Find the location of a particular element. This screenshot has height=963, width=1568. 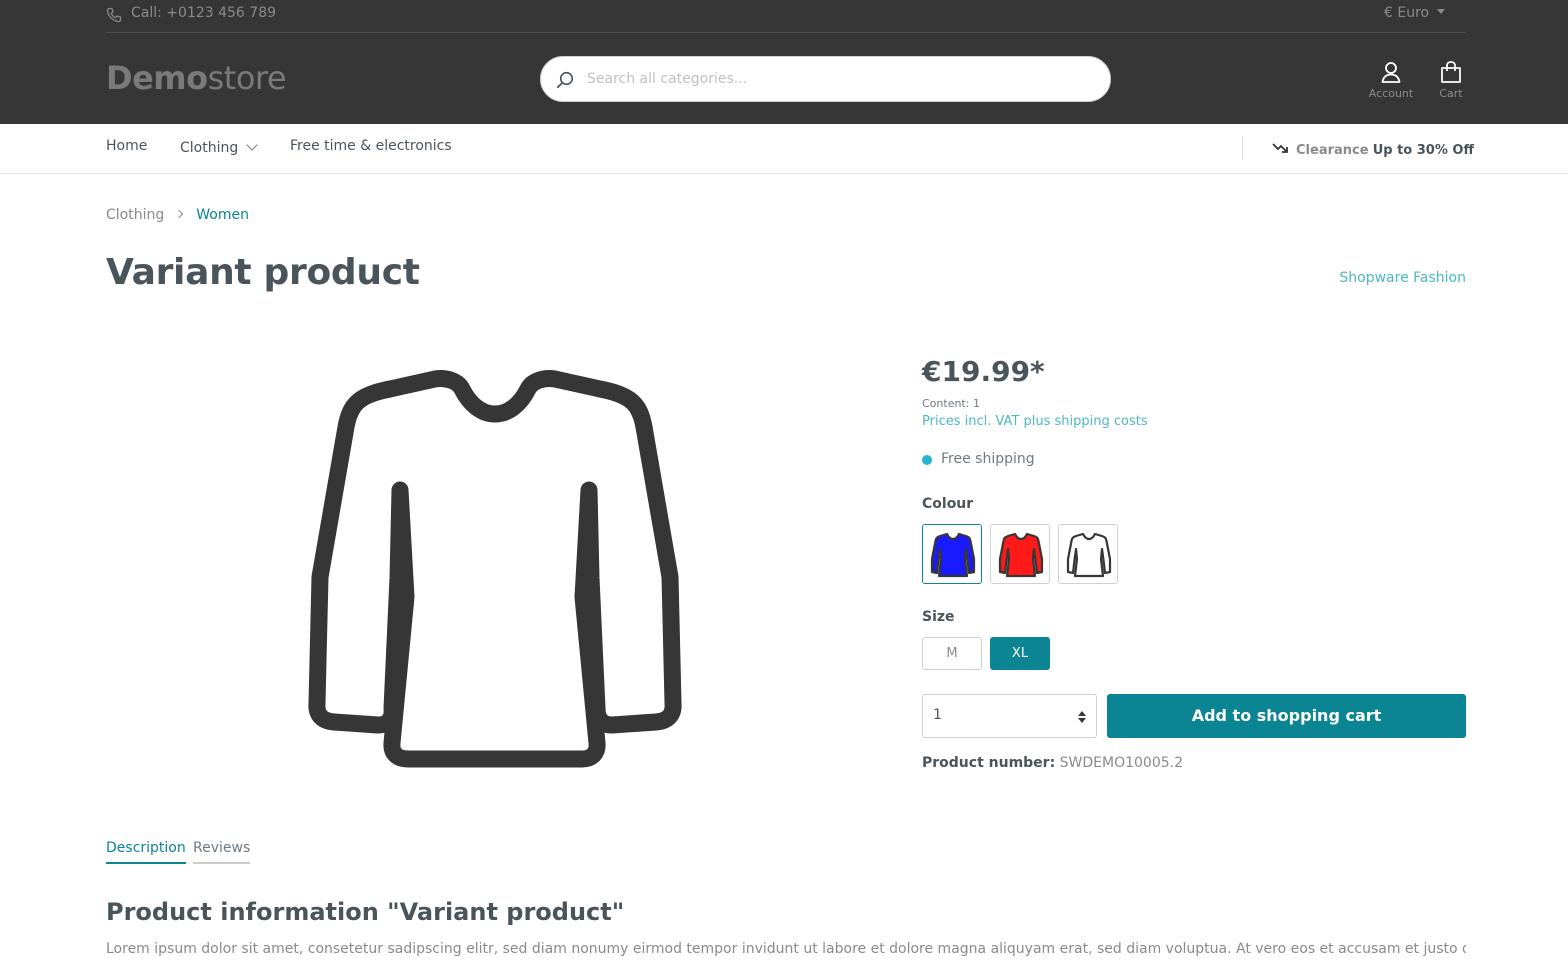

phone-number: Call: +0123 456 789 is located at coordinates (204, 13).